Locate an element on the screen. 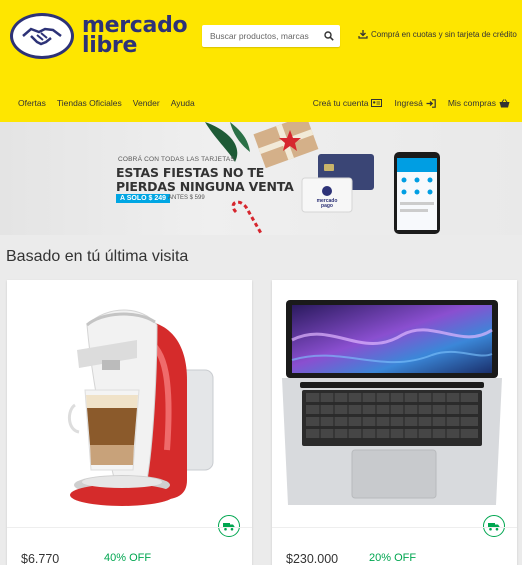  discount-label: 40% OFF is located at coordinates (128, 558).